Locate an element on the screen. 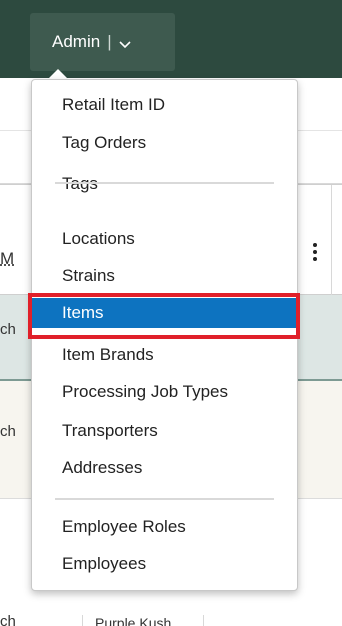  menu-item-item-brands: Item Brands is located at coordinates (164, 355).